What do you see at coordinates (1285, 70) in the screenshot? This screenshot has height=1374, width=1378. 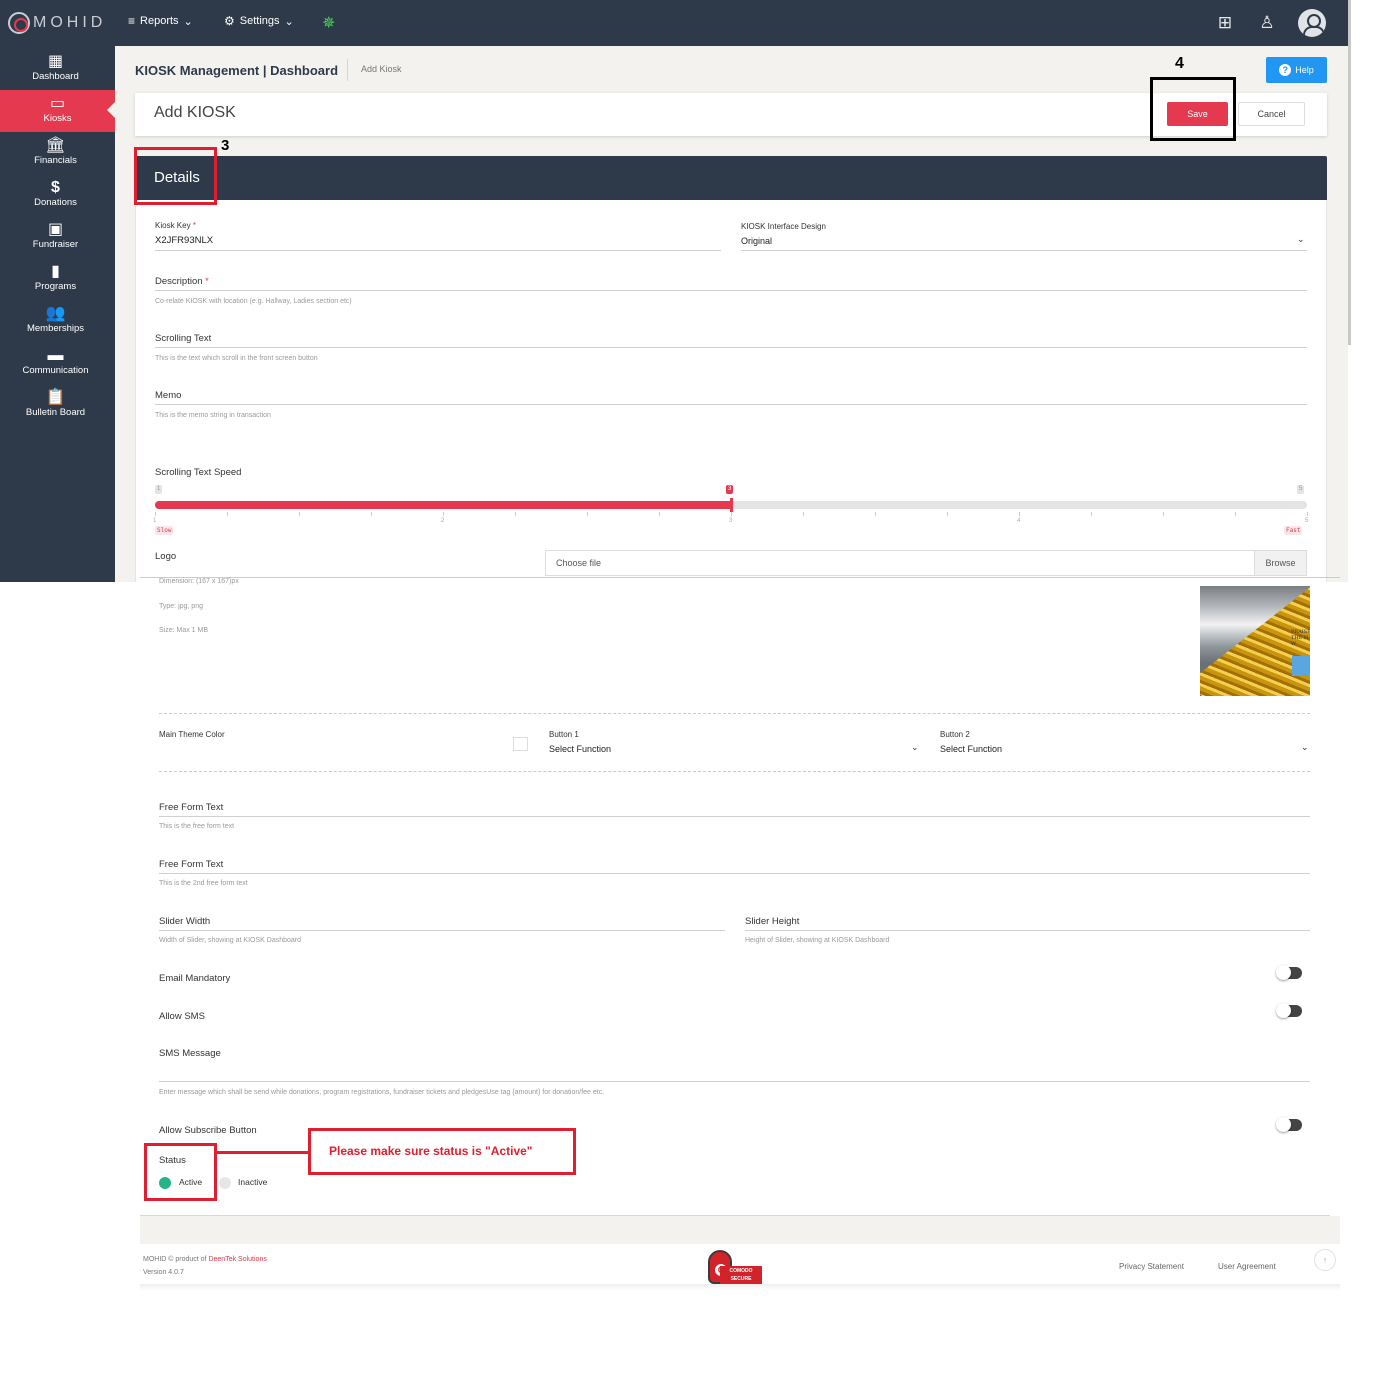 I see `question-icon: ?` at bounding box center [1285, 70].